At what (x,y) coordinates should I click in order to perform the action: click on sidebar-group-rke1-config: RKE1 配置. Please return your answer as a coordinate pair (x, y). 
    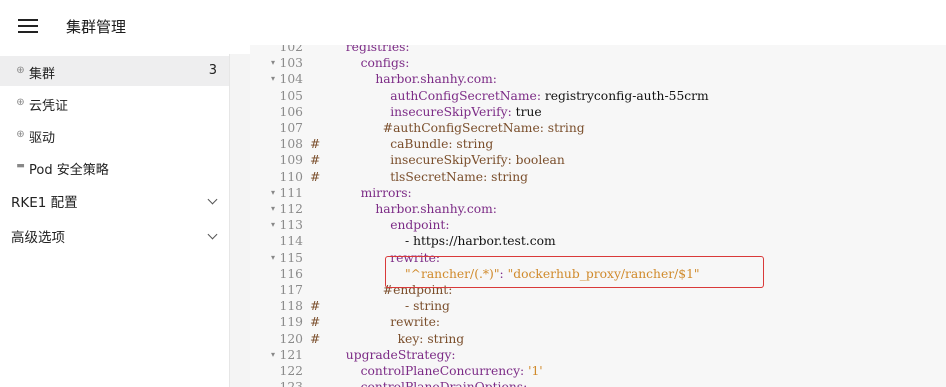
    Looking at the image, I should click on (114, 200).